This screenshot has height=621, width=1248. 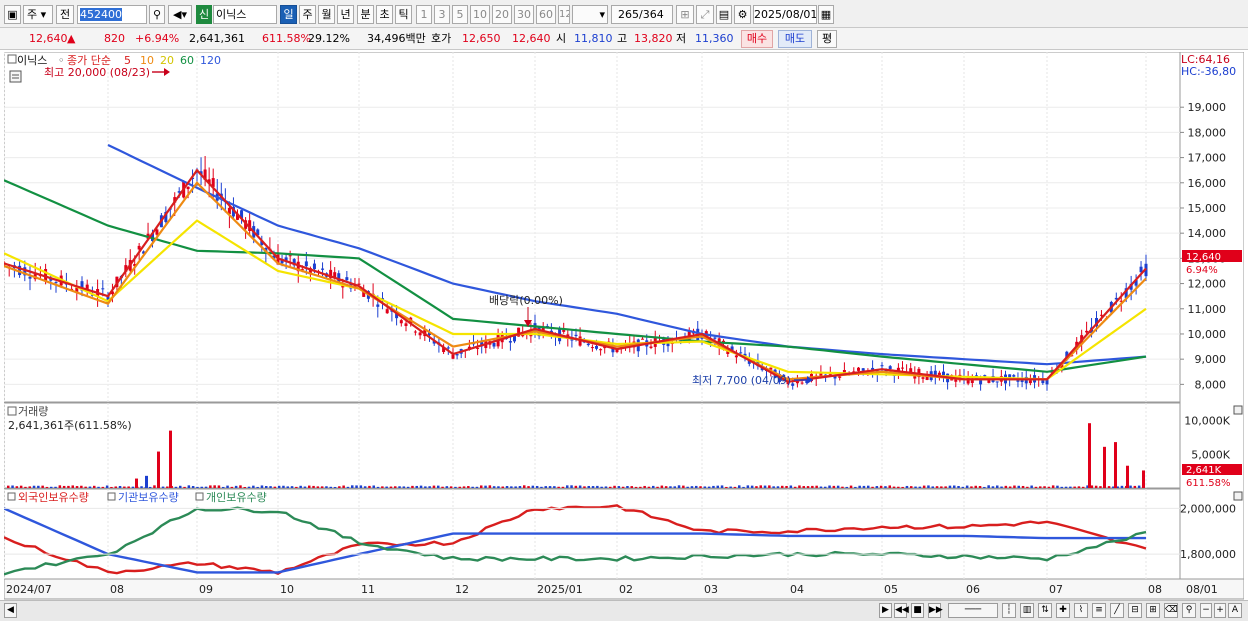 I want to click on rewind-icon: ◀◀, so click(x=901, y=610).